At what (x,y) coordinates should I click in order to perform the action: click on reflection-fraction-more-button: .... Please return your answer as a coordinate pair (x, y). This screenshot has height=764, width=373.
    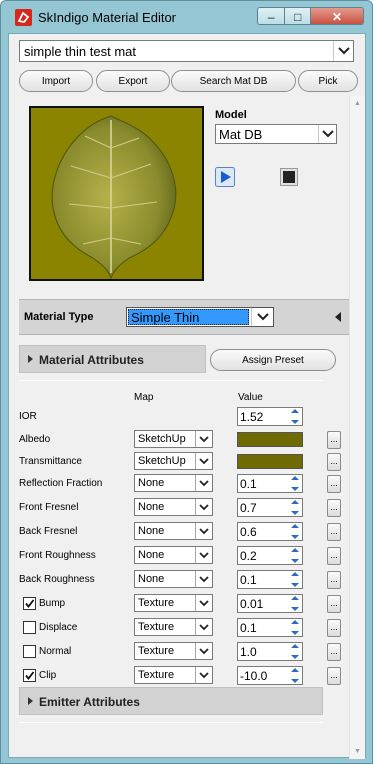
    Looking at the image, I should click on (334, 484).